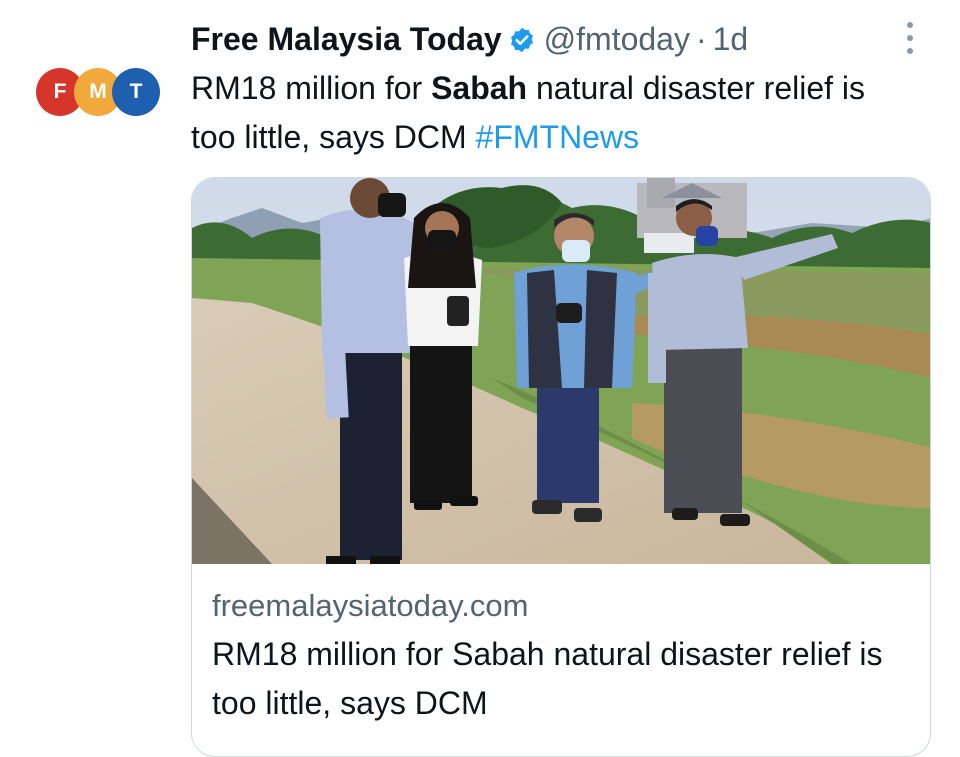 The height and width of the screenshot is (757, 960). I want to click on verified-badge-icon, so click(522, 39).